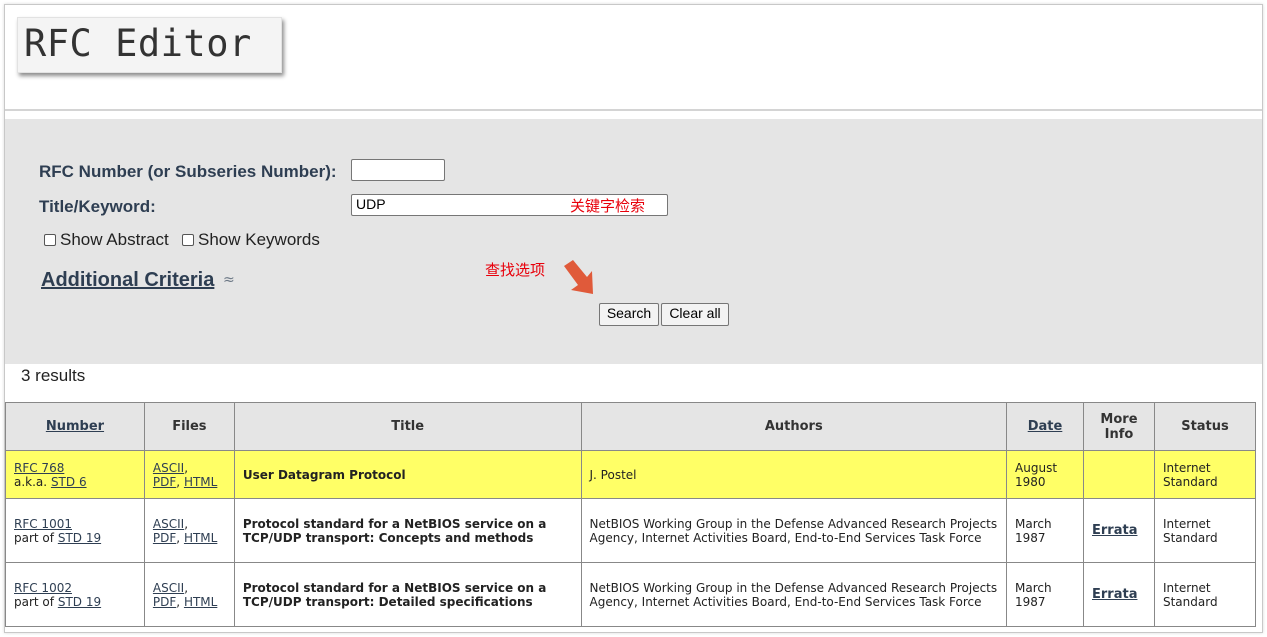 Image resolution: width=1267 pixels, height=637 pixels. Describe the element at coordinates (1036, 467) in the screenshot. I see `date-month: August` at that location.